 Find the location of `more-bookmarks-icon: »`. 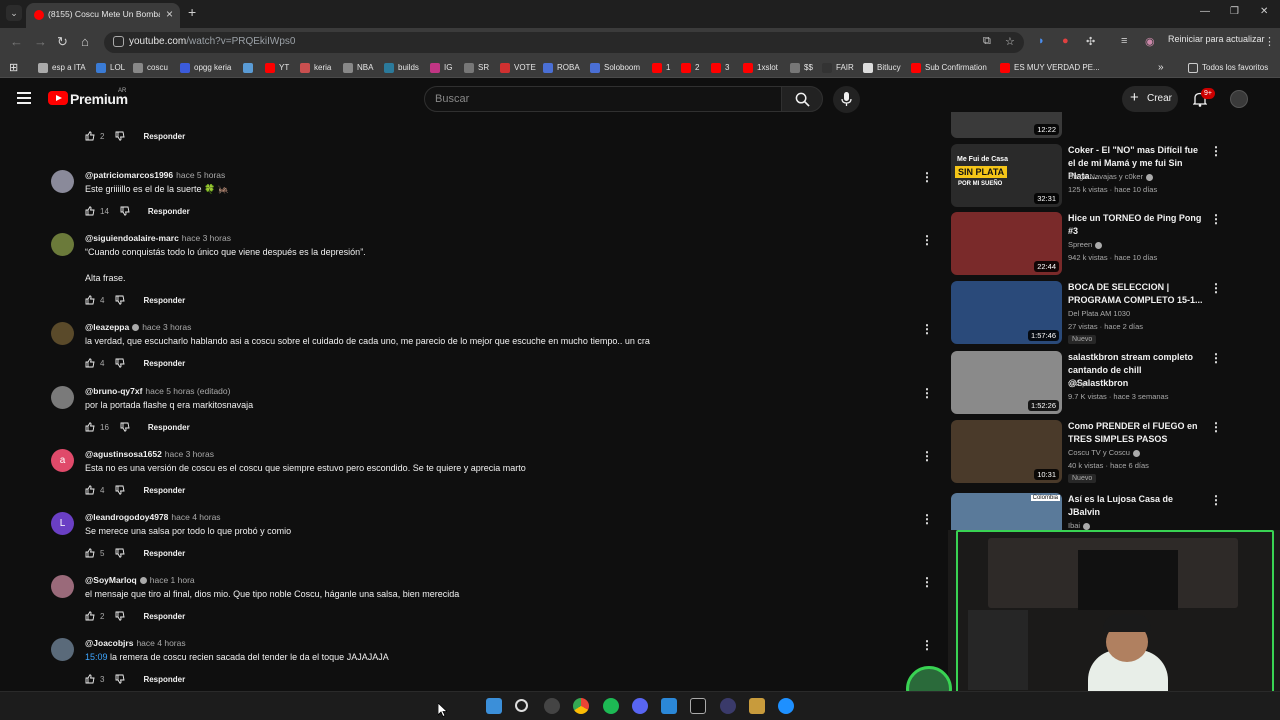

more-bookmarks-icon: » is located at coordinates (1161, 67).